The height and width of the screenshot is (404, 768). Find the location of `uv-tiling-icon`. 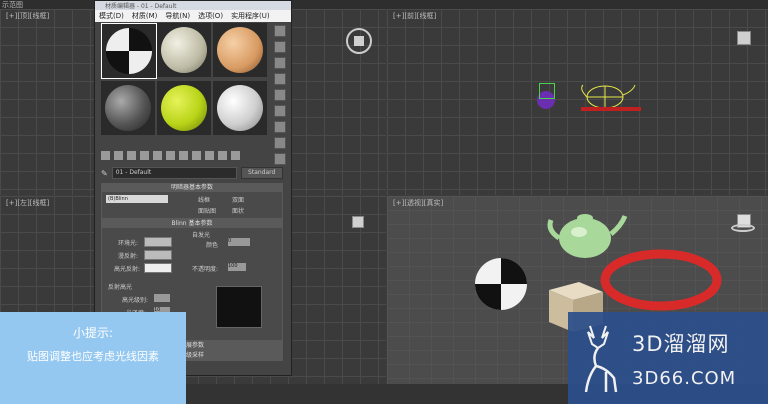

uv-tiling-icon is located at coordinates (280, 79).